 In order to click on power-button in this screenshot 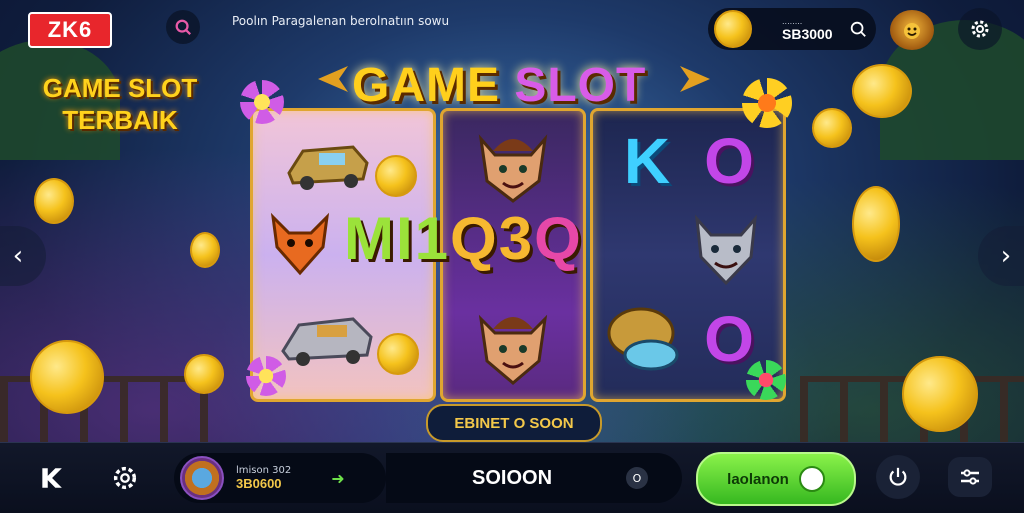, I will do `click(898, 477)`.